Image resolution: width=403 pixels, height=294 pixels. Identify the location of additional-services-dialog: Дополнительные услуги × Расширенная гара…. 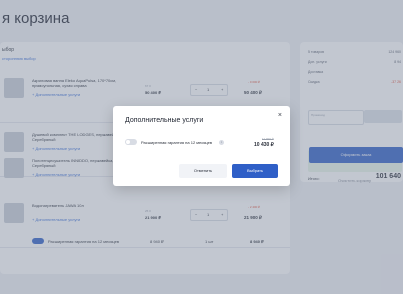
(201, 146).